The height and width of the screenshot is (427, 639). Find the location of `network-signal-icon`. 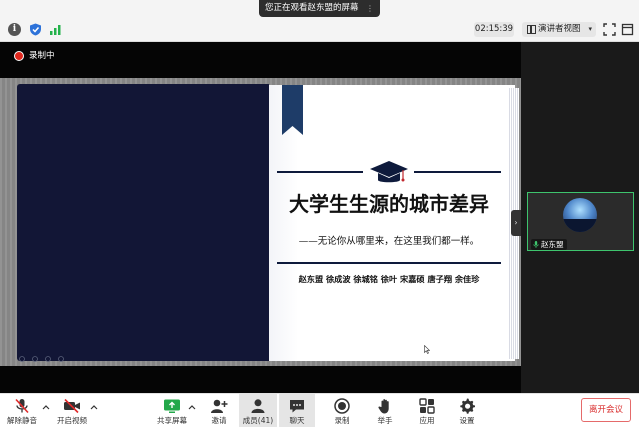

network-signal-icon is located at coordinates (55, 29).